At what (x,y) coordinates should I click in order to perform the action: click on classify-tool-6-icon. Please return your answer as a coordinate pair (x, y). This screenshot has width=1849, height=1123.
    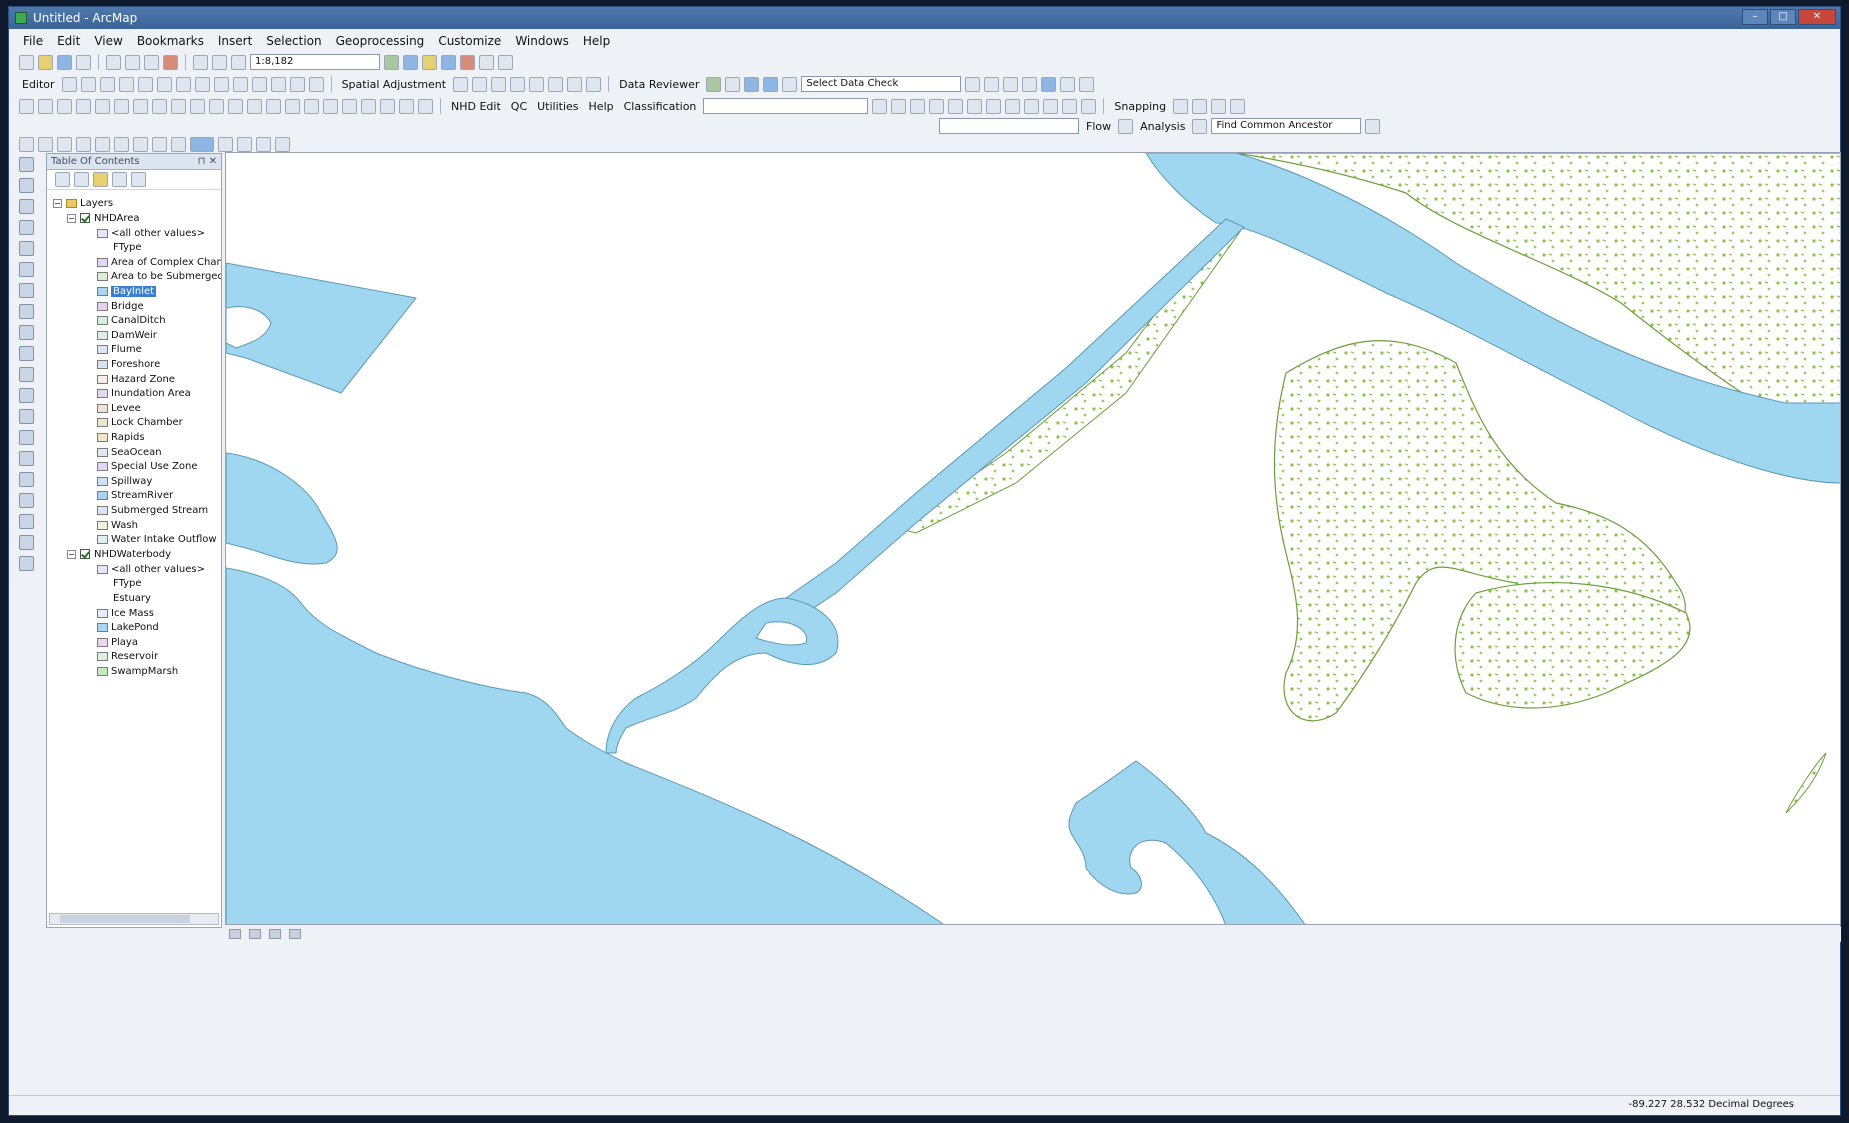
    Looking at the image, I should click on (975, 106).